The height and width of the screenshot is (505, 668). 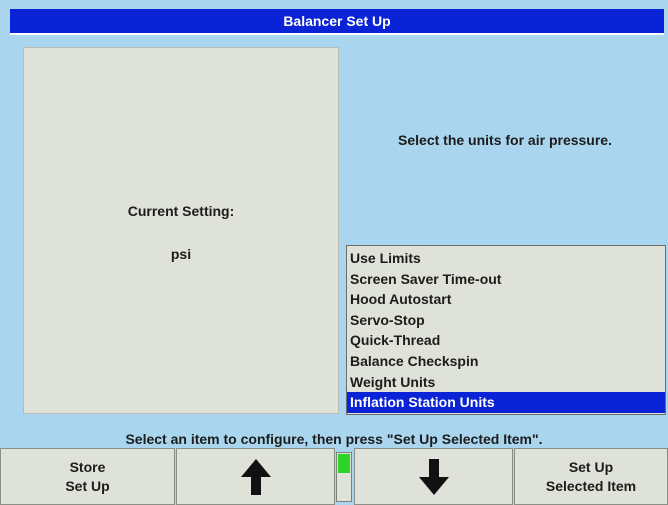 I want to click on store-setup-label: Store Set Up, so click(x=87, y=476).